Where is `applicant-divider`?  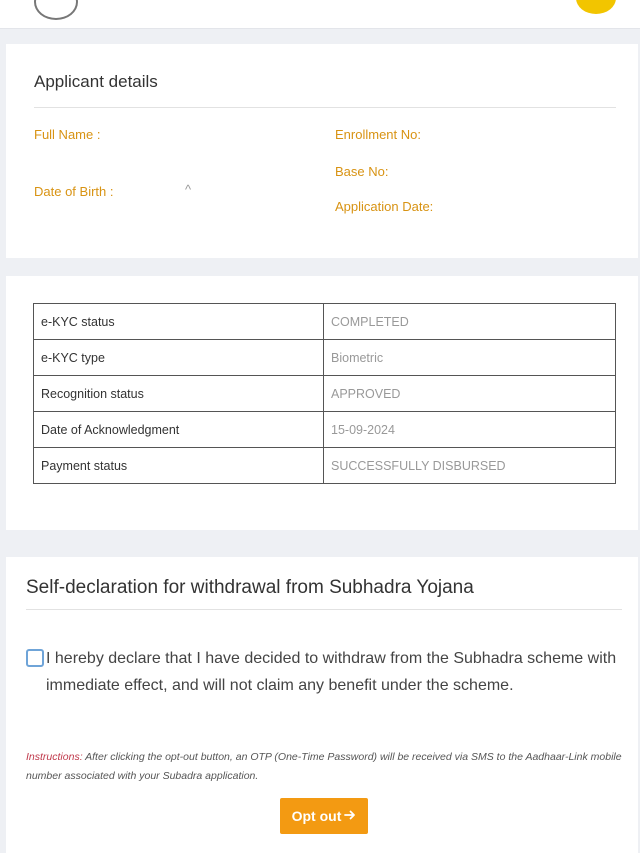 applicant-divider is located at coordinates (325, 107).